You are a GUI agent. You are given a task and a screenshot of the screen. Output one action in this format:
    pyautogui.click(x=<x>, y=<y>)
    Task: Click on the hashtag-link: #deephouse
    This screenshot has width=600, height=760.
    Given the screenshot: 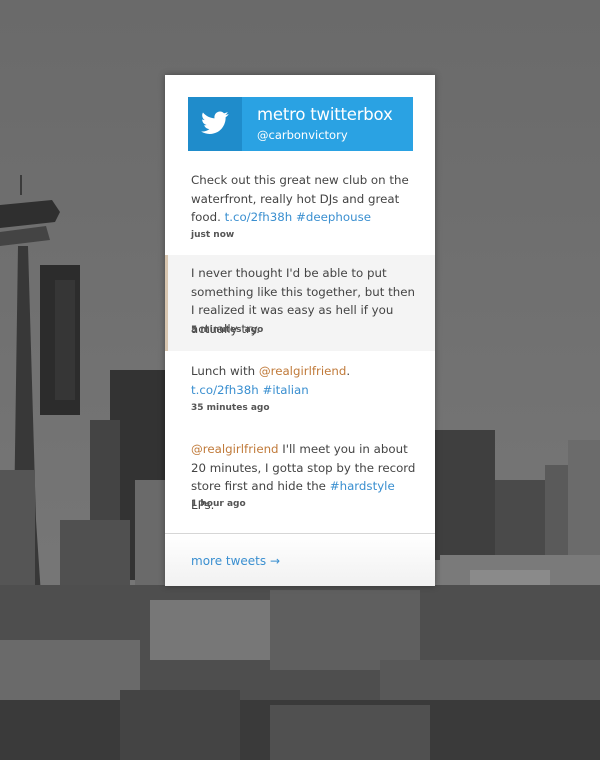 What is the action you would take?
    pyautogui.click(x=333, y=217)
    